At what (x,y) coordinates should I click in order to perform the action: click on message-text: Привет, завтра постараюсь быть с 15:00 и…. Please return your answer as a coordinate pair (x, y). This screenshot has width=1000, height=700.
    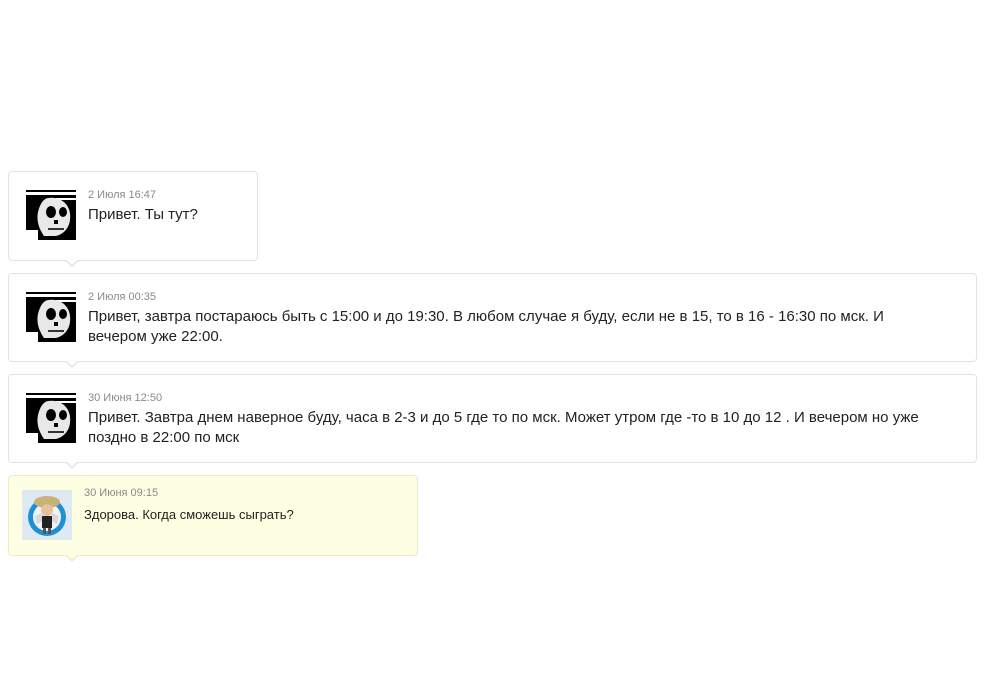
    Looking at the image, I should click on (486, 326).